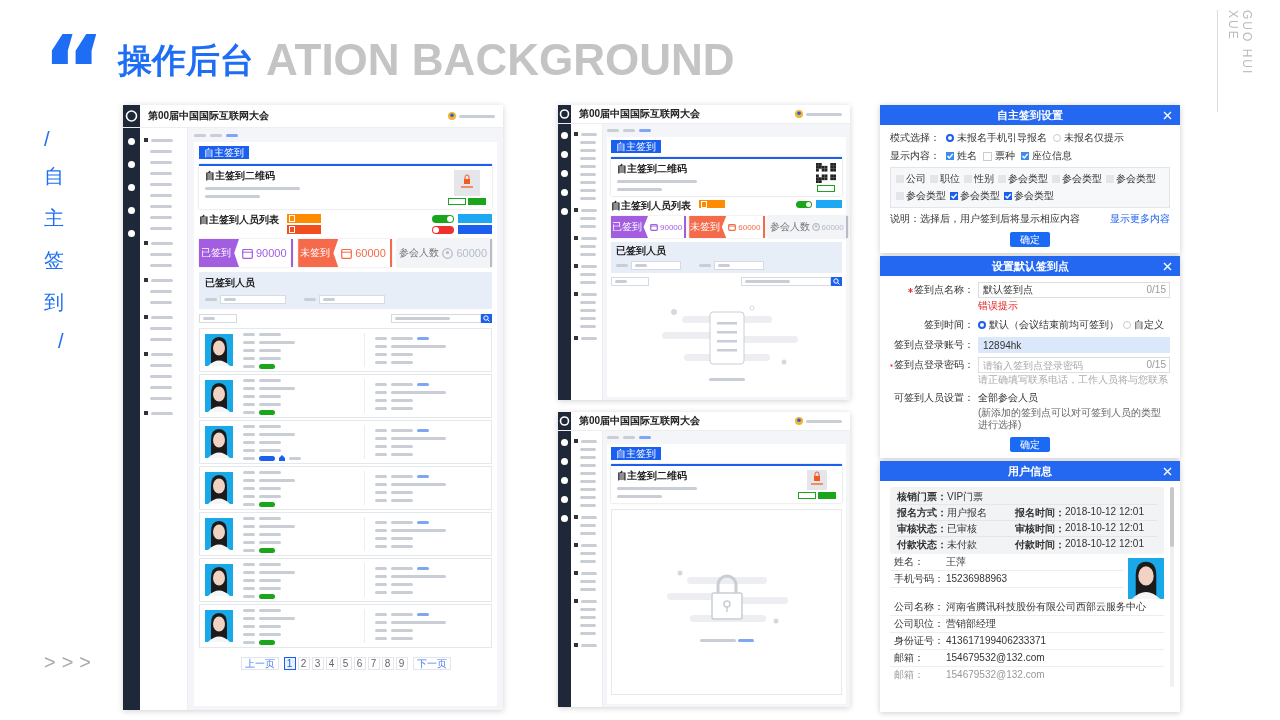  What do you see at coordinates (1030, 471) in the screenshot?
I see `dialog-title: 用户信息` at bounding box center [1030, 471].